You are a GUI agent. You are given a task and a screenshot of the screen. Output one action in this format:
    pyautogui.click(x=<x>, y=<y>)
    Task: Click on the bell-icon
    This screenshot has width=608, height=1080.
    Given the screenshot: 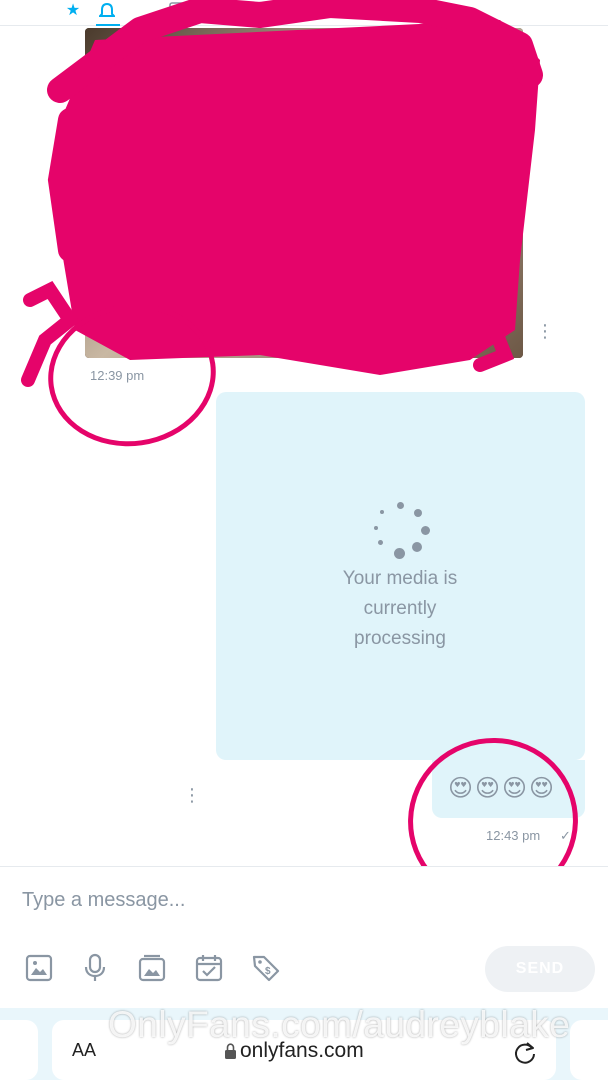 What is the action you would take?
    pyautogui.click(x=107, y=11)
    